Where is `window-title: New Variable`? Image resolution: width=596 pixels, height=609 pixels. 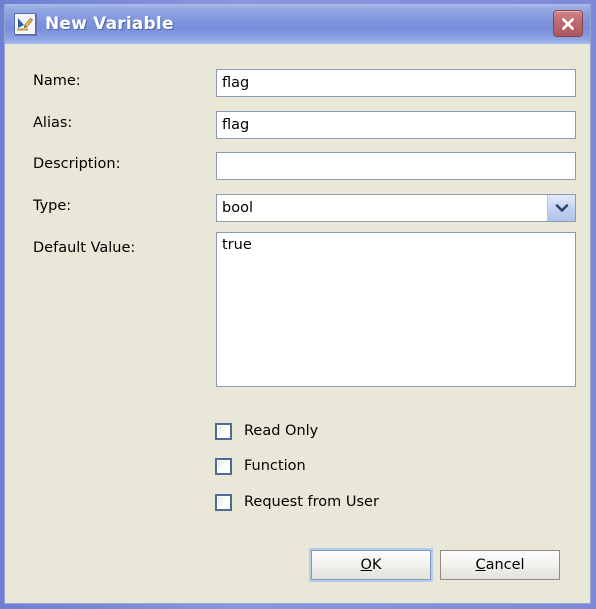 window-title: New Variable is located at coordinates (109, 24).